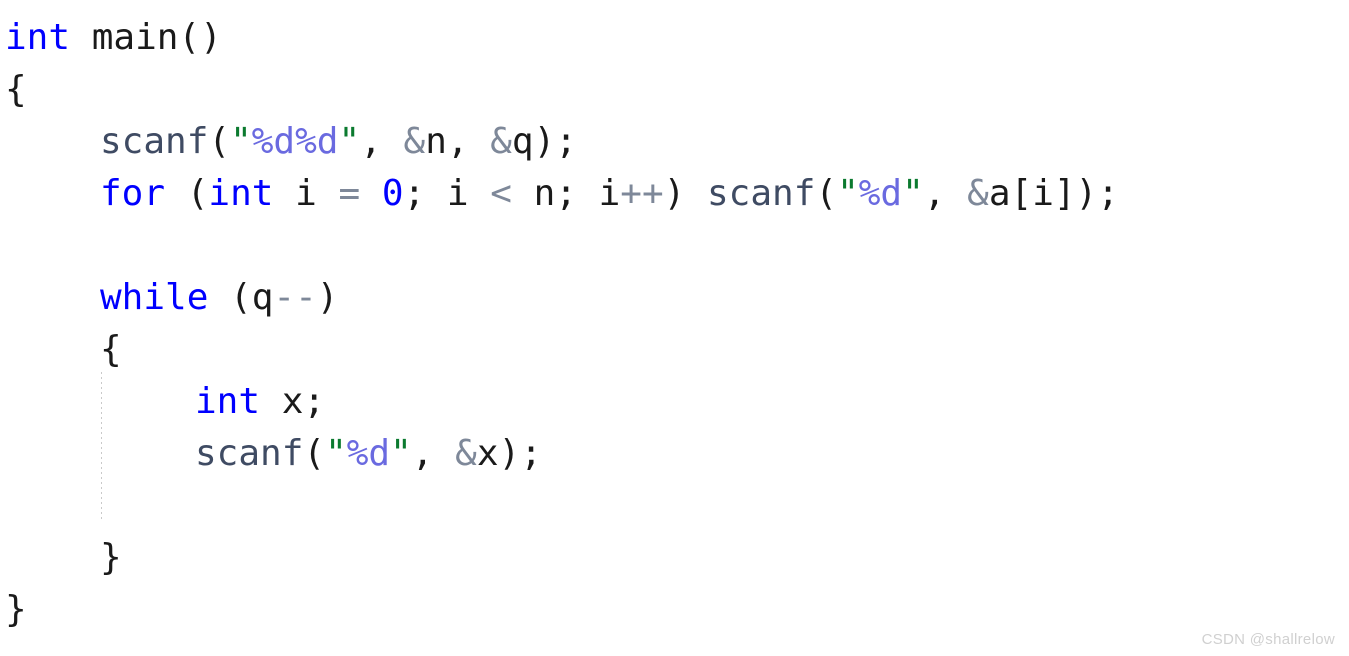  I want to click on token-plain: q);, so click(544, 141).